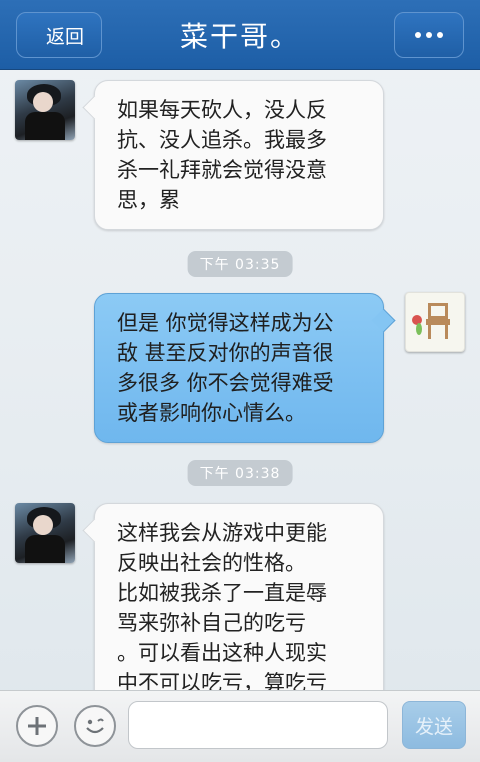 The width and height of the screenshot is (480, 762). I want to click on emoji-icon, so click(95, 726).